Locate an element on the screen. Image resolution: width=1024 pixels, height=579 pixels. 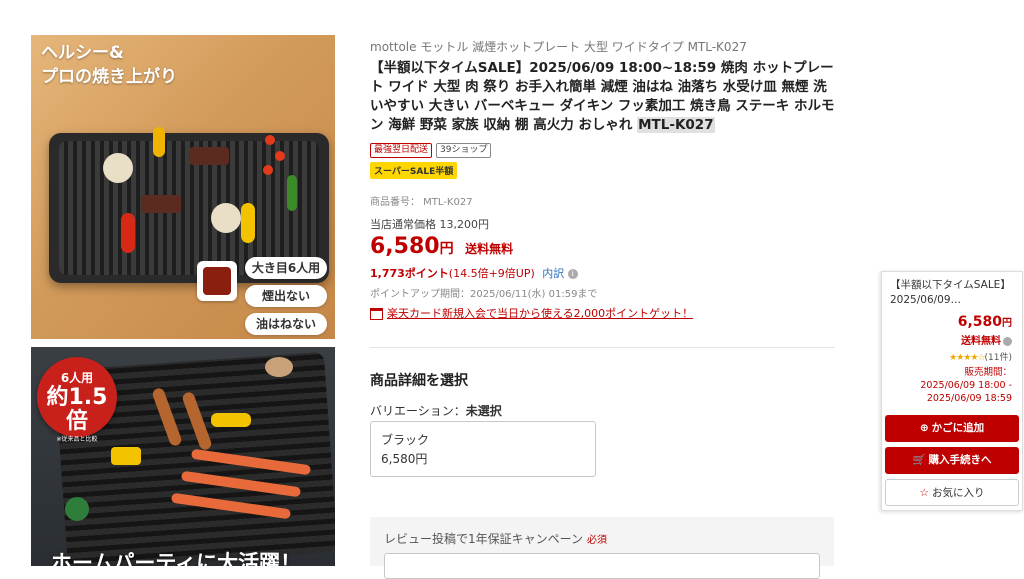
credit-card-icon is located at coordinates (376, 314).